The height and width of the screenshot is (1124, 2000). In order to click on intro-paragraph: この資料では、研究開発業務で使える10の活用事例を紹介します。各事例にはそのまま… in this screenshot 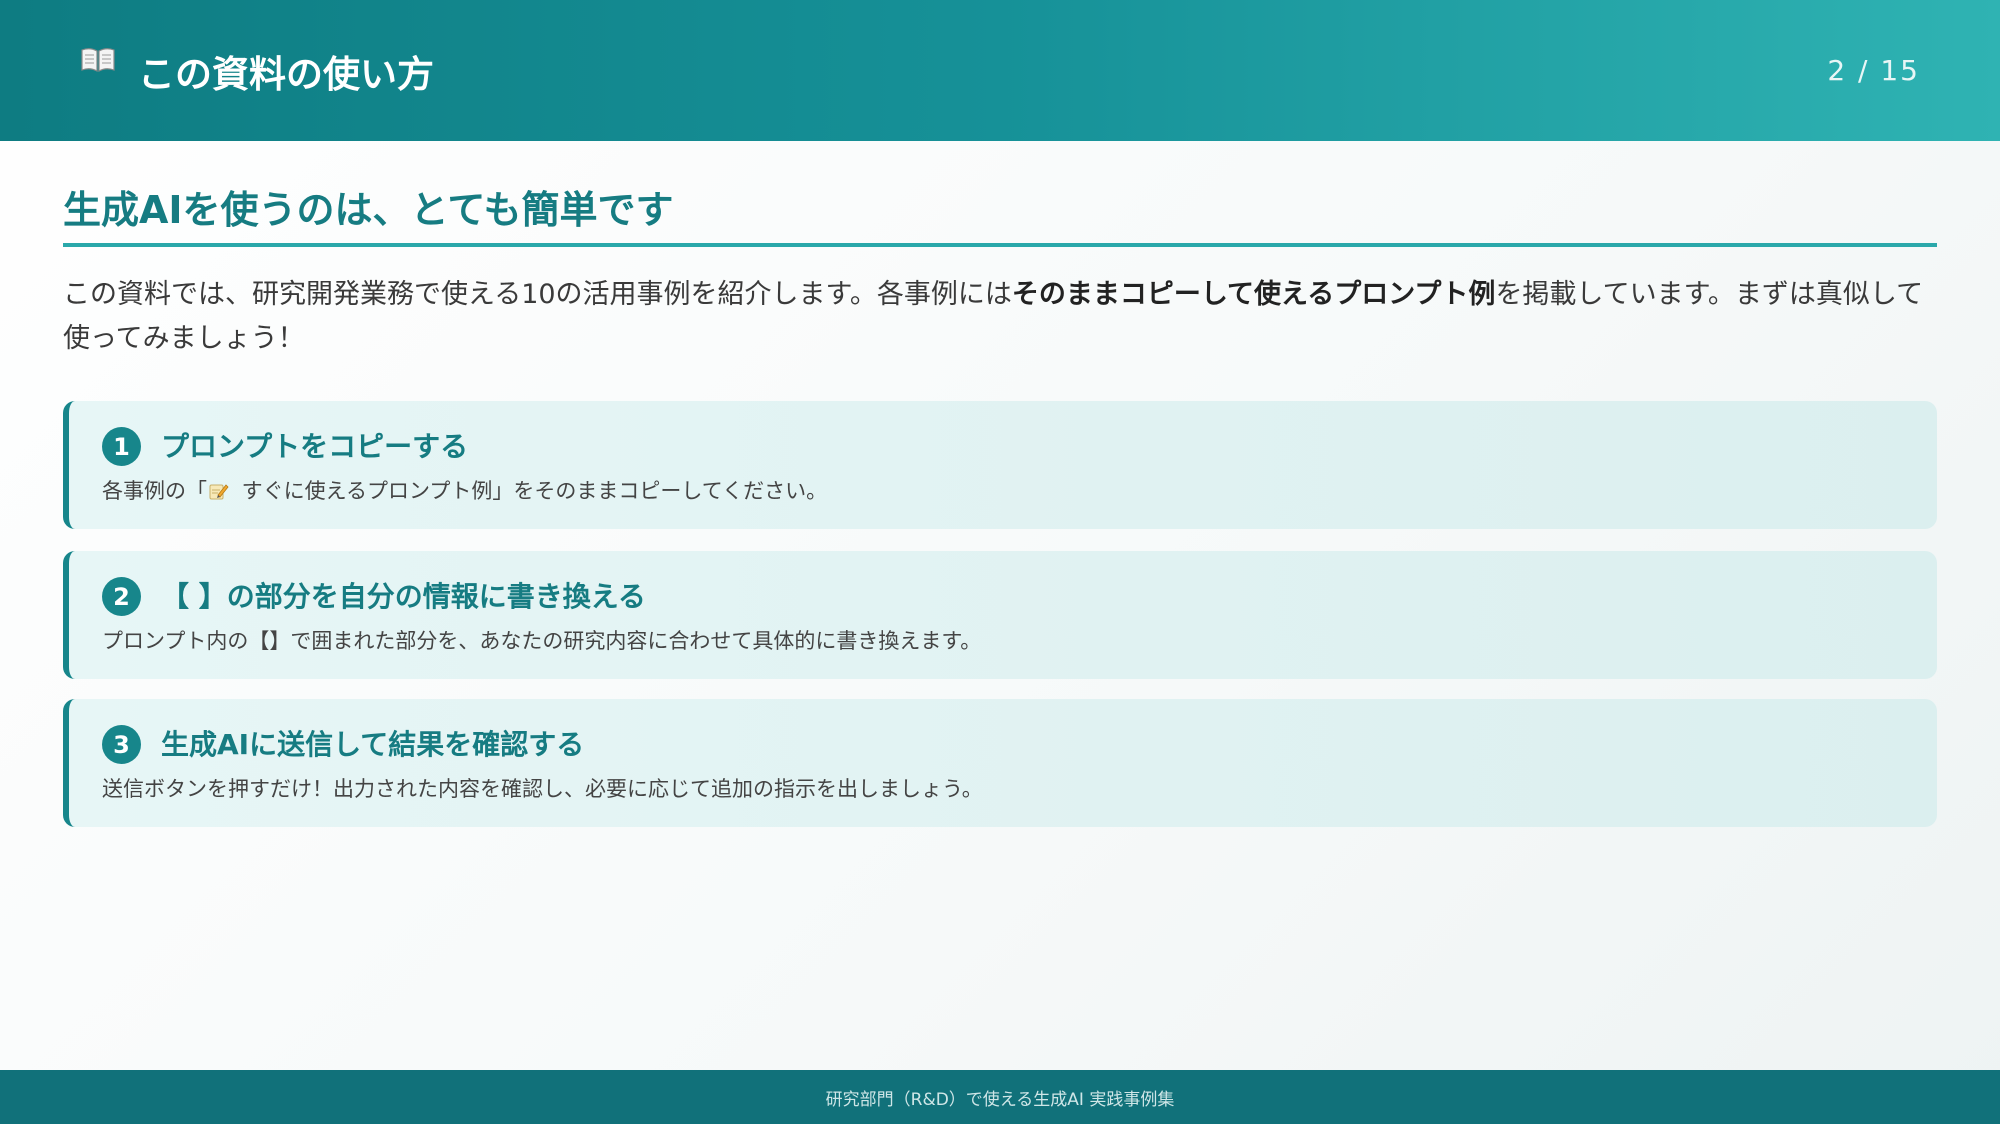, I will do `click(1000, 317)`.